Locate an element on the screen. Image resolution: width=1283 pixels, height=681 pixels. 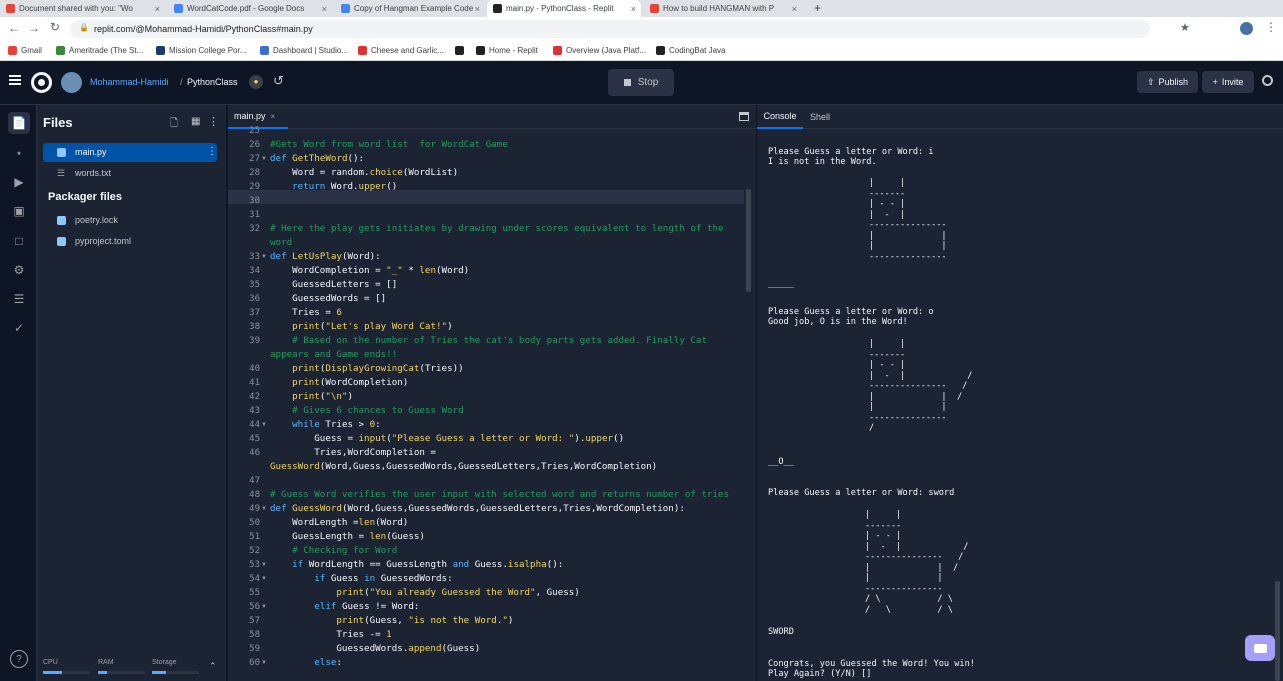
code-line: print(Guess, "is not the Word.") is located at coordinates (425, 620).